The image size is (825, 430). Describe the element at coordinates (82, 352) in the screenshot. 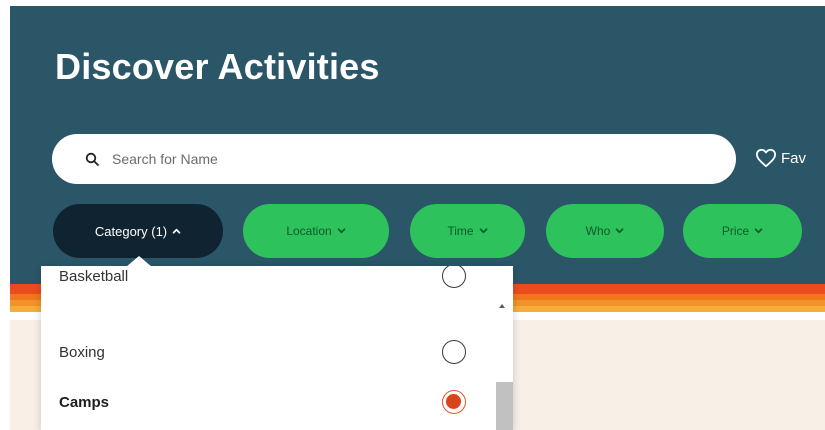

I see `option-label: Boxing` at that location.